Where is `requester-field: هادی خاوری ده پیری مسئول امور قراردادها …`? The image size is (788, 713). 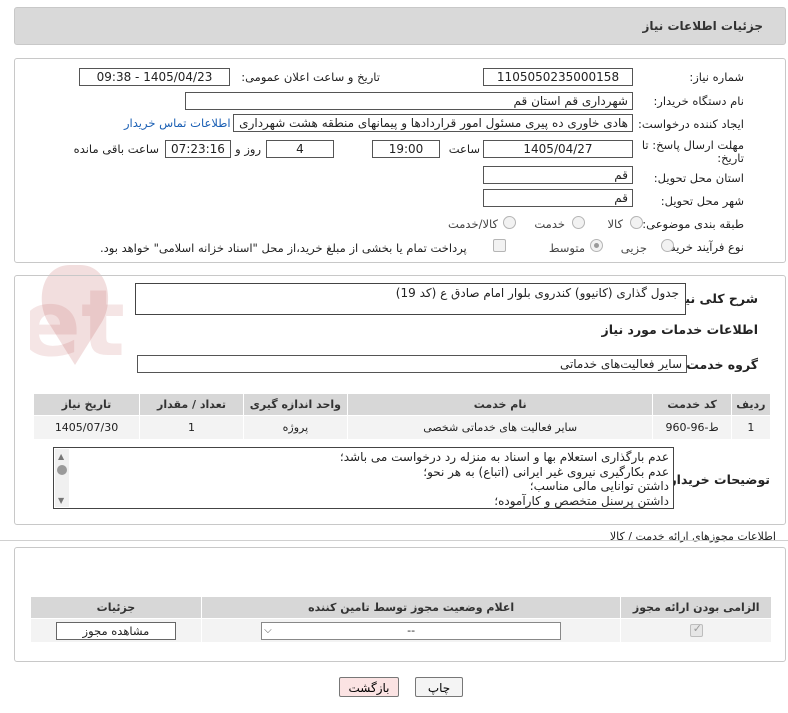 requester-field: هادی خاوری ده پیری مسئول امور قراردادها … is located at coordinates (433, 123).